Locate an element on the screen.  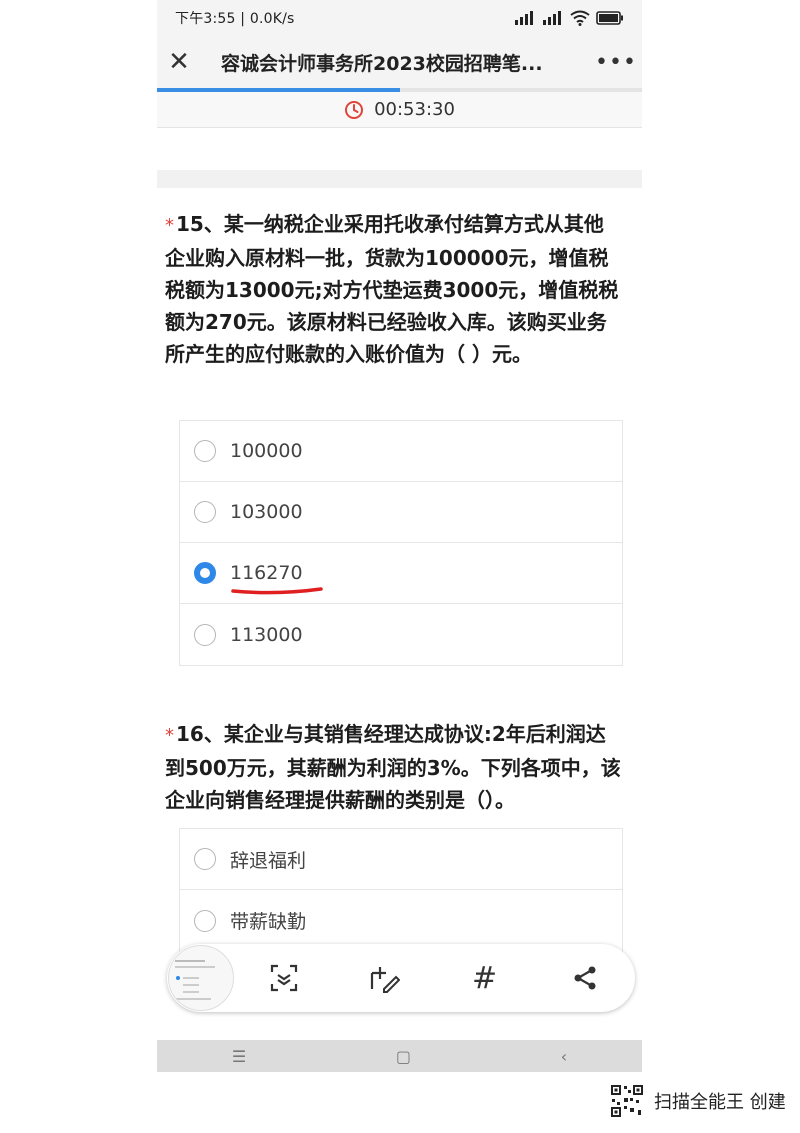
floating-toolbar: # is located at coordinates (401, 978).